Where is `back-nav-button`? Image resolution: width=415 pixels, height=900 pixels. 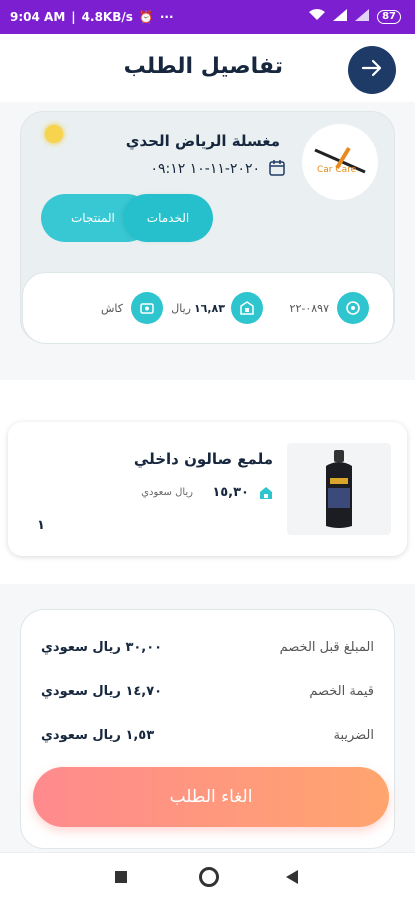 back-nav-button is located at coordinates (292, 877).